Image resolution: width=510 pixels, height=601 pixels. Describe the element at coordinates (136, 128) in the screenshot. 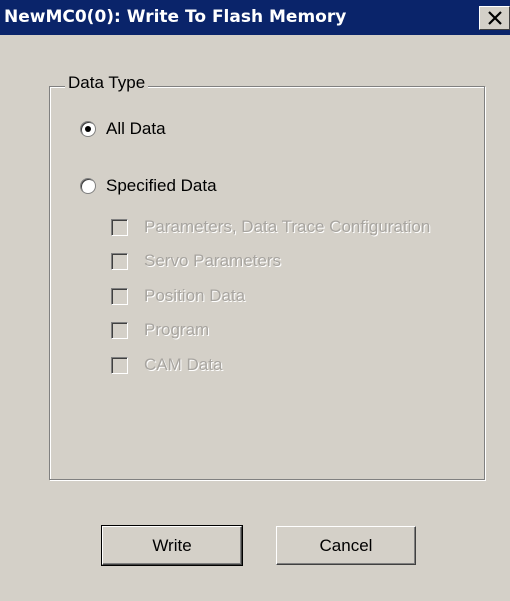

I see `radio-label-all-data: All Data` at that location.